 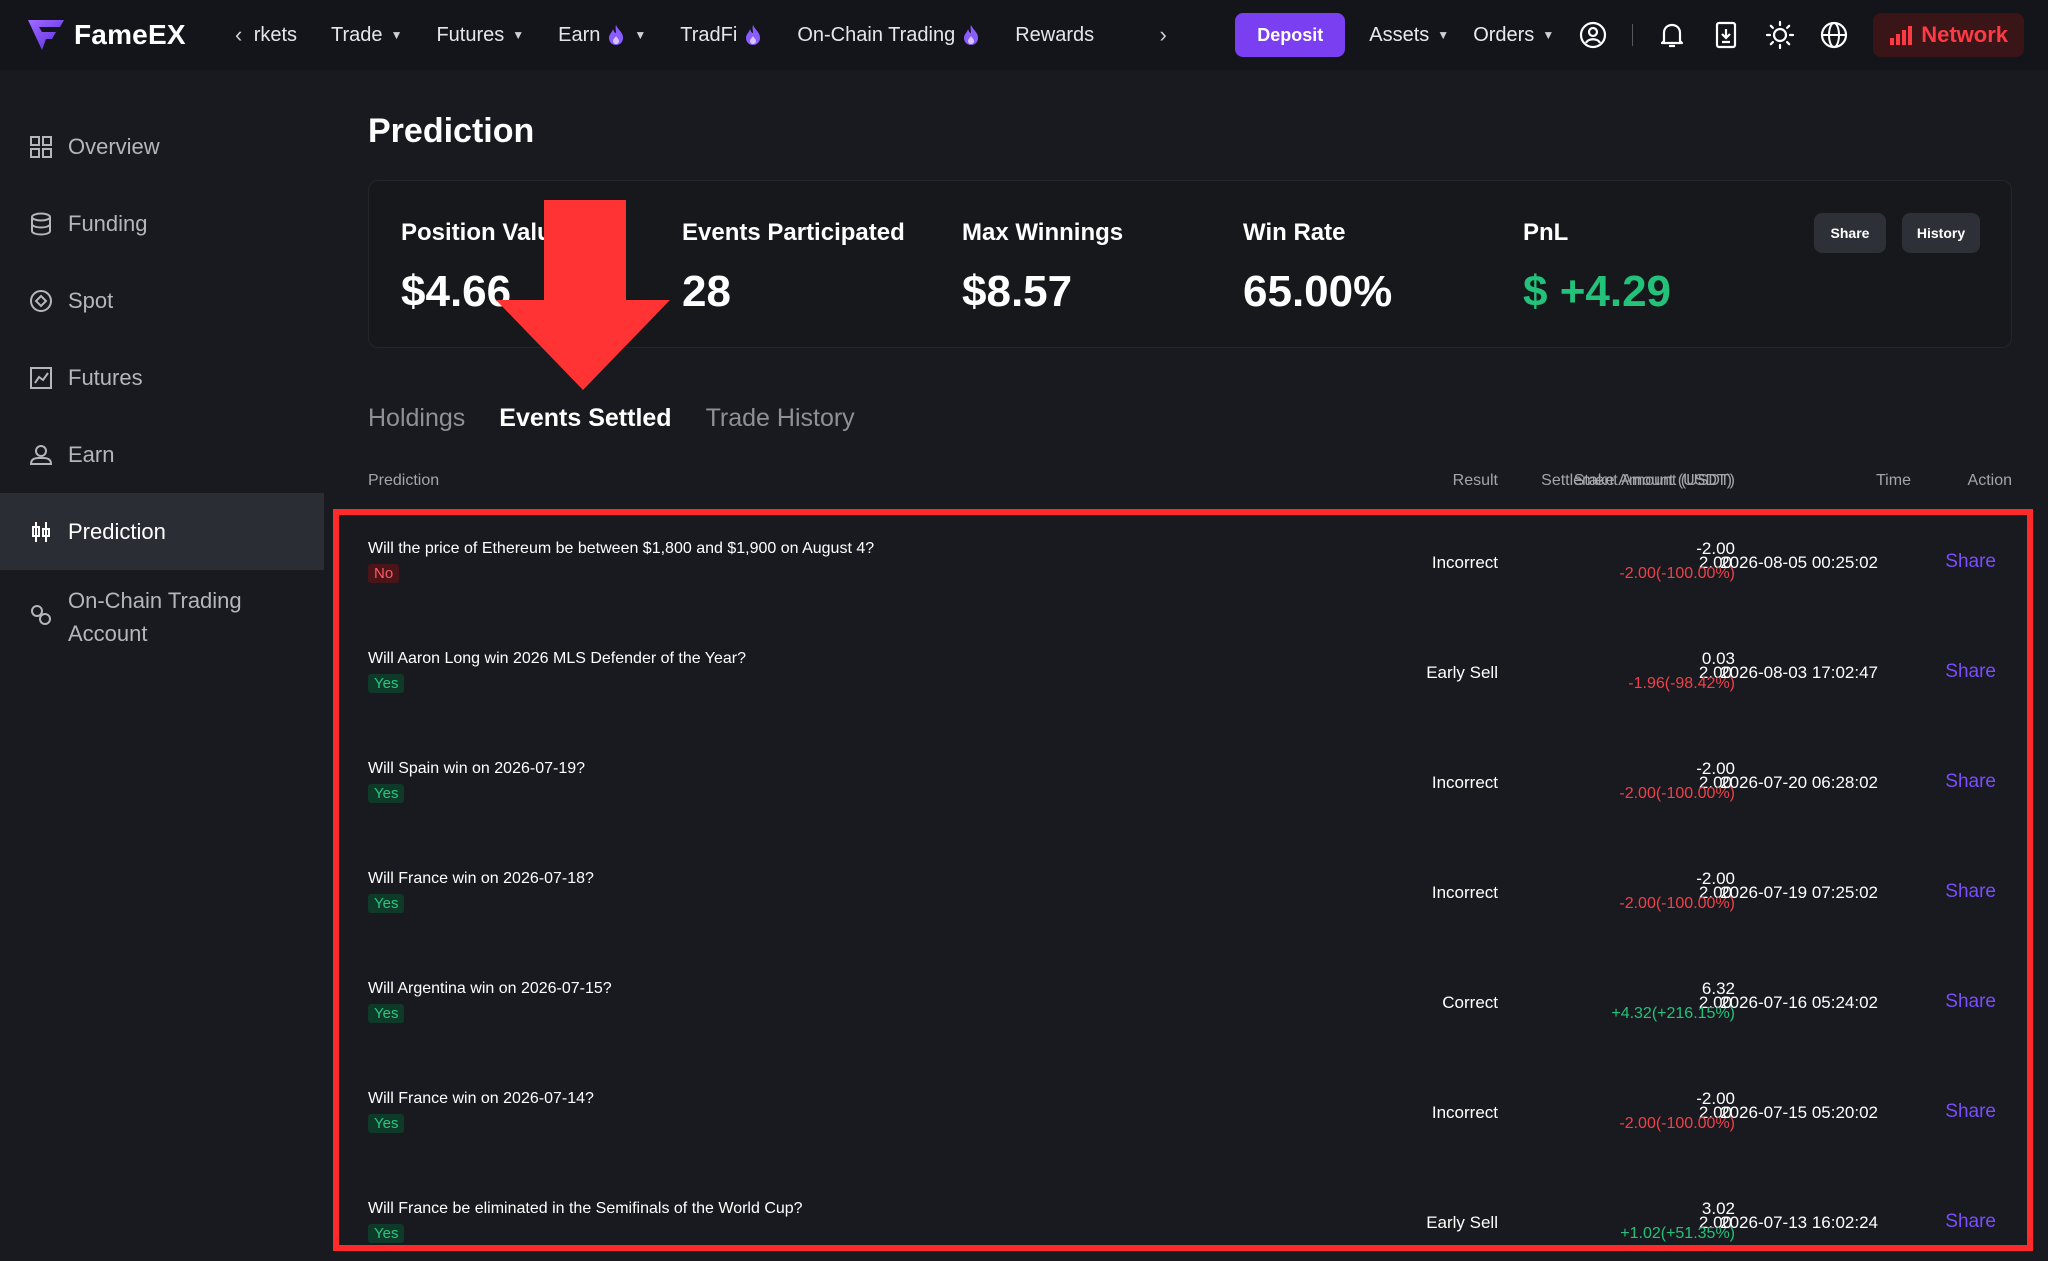 I want to click on nav-item-rewards: Rewards, so click(x=1054, y=35).